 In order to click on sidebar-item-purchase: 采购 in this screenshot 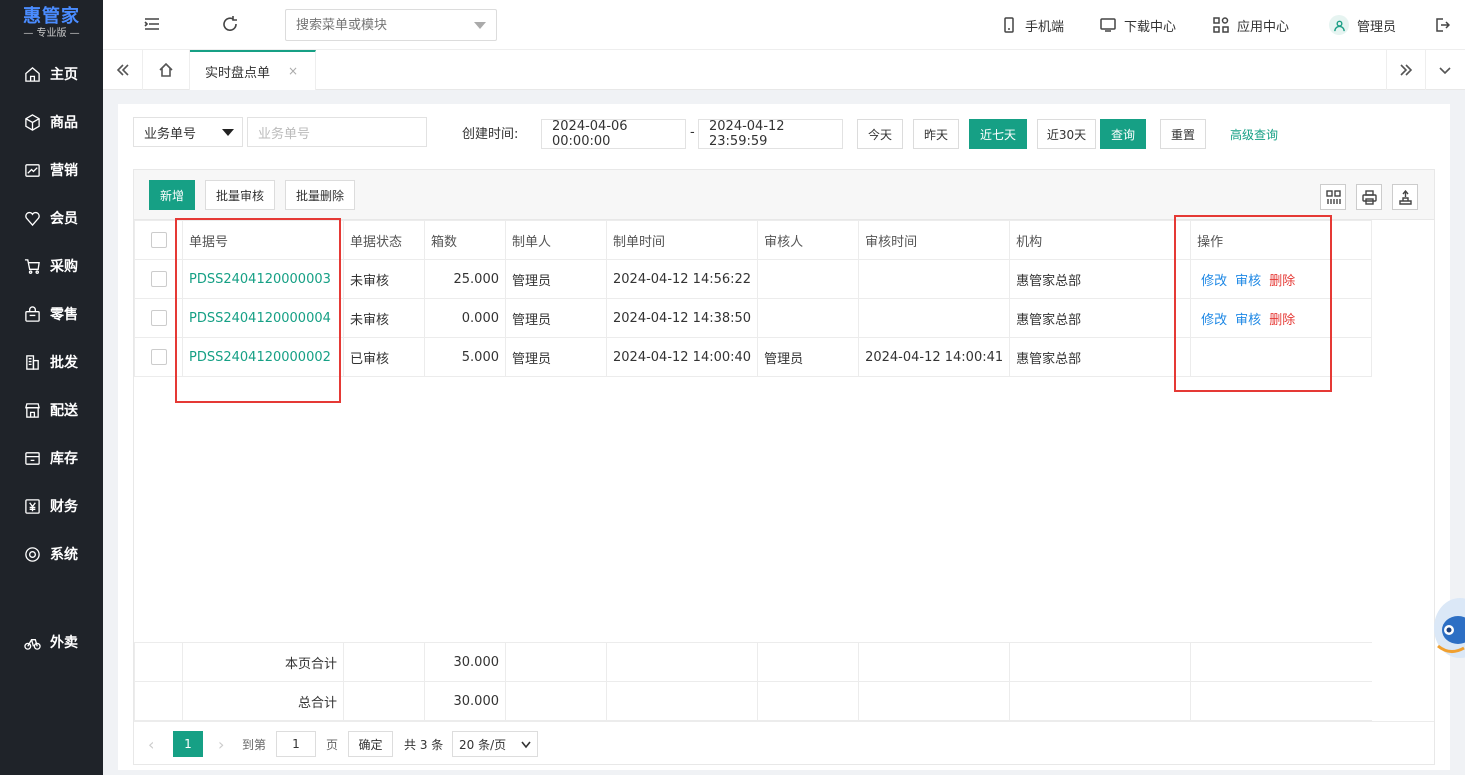, I will do `click(51, 266)`.